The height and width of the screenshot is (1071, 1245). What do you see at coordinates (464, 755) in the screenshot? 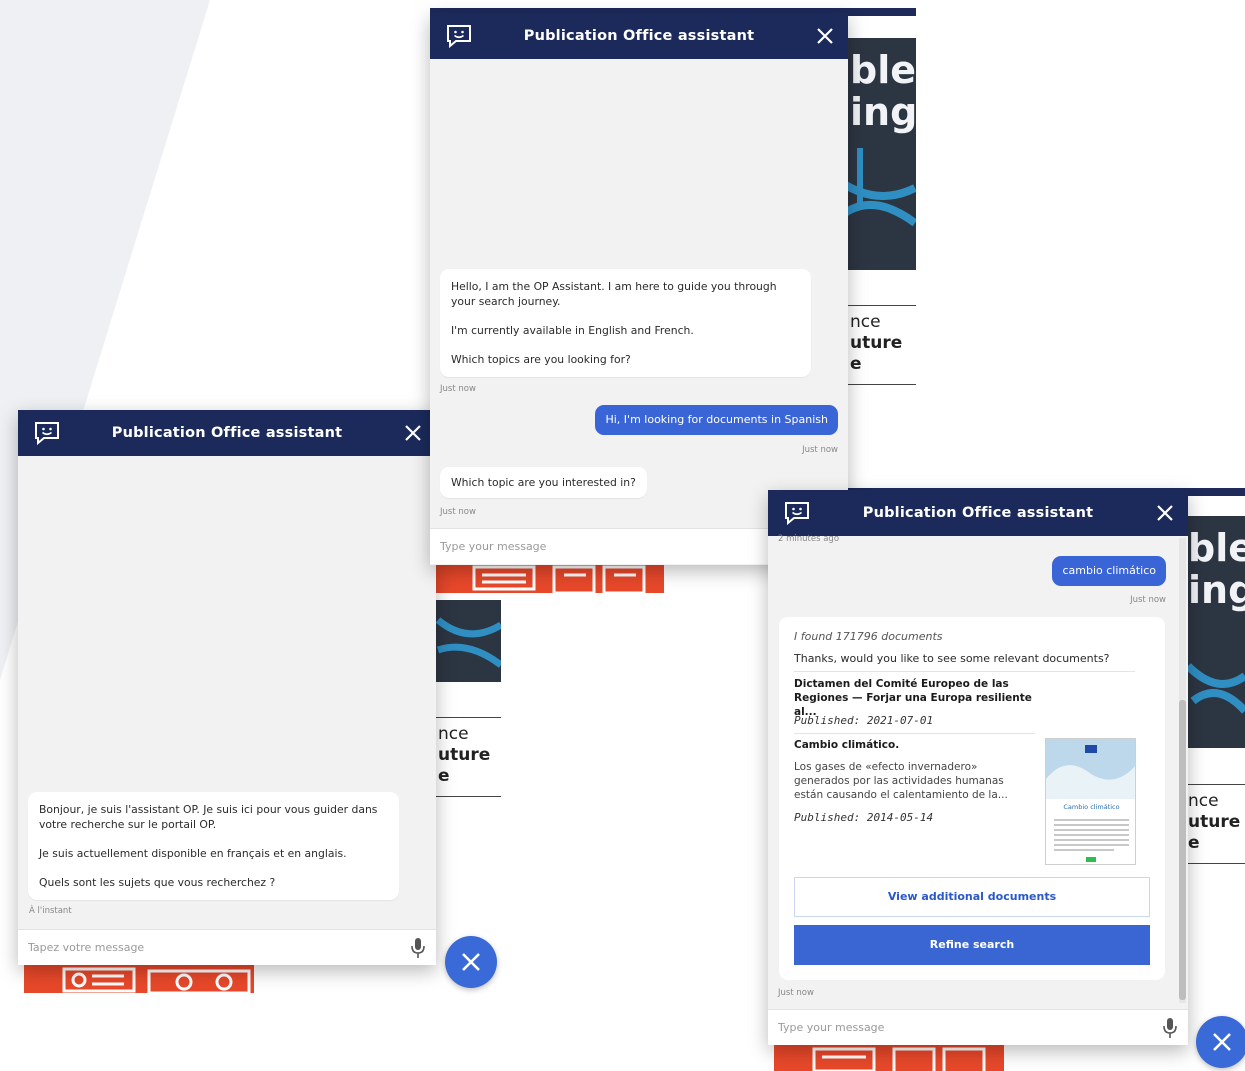
I see `tease-left-line-2: uture` at bounding box center [464, 755].